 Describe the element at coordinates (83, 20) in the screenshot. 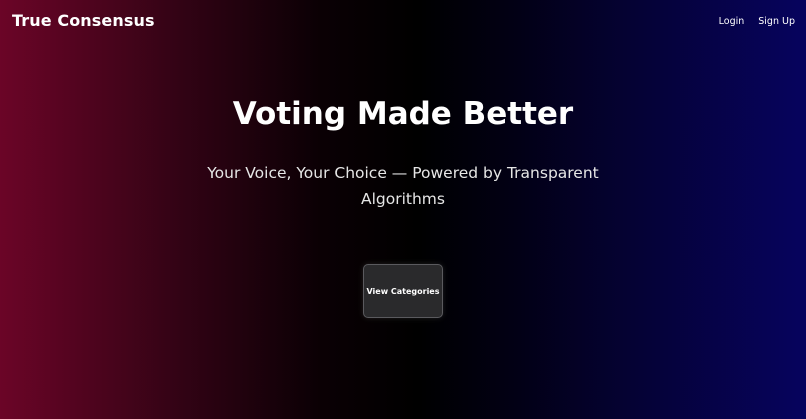

I see `brand-logo: True Consensus` at that location.